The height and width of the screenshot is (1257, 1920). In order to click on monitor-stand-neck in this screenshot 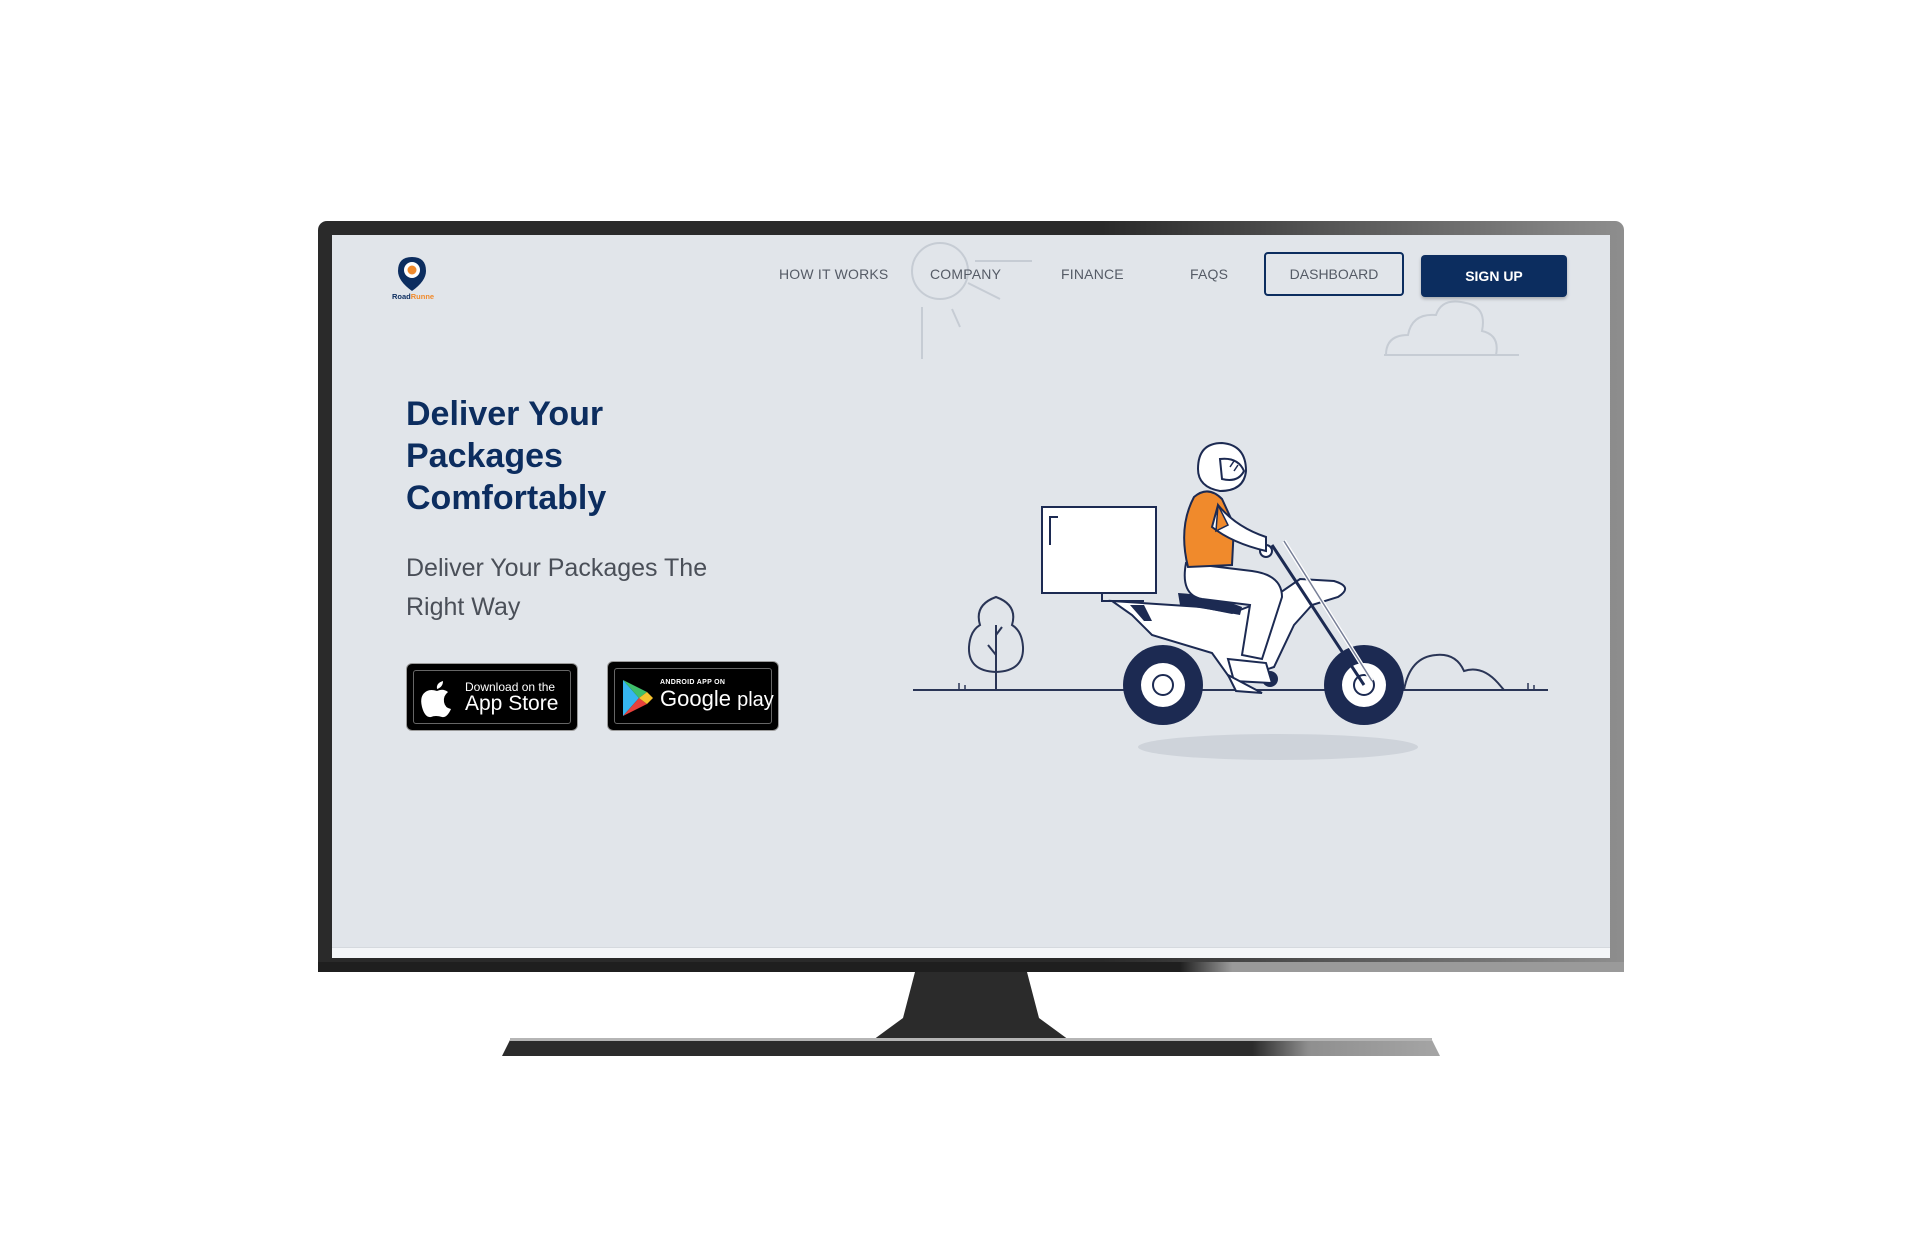, I will do `click(971, 1006)`.